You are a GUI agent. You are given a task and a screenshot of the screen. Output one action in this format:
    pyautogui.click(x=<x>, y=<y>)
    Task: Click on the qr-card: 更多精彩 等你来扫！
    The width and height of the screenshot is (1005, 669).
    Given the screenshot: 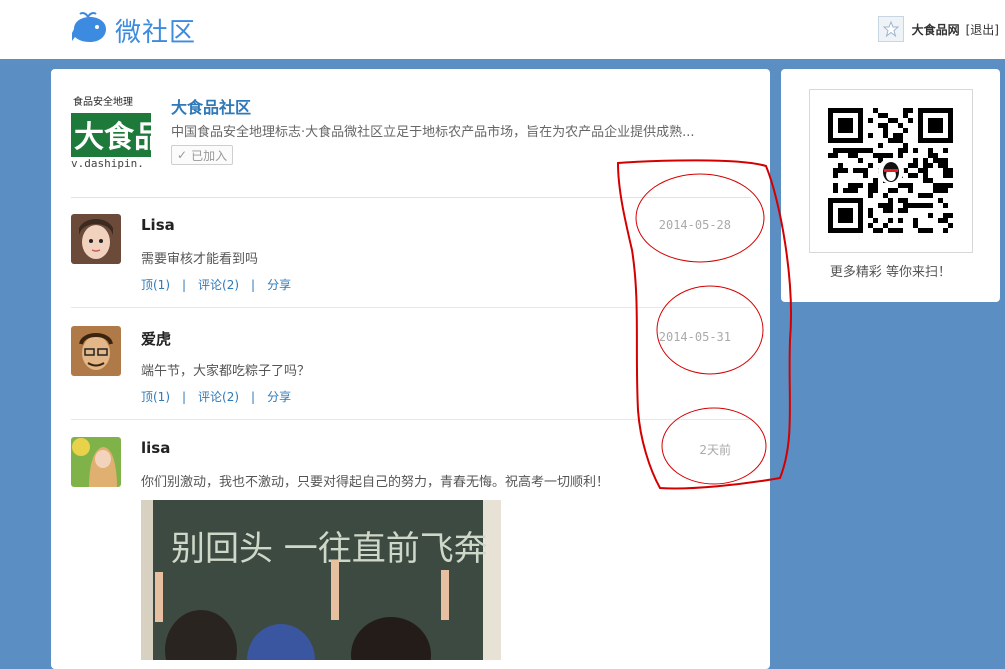 What is the action you would take?
    pyautogui.click(x=890, y=185)
    